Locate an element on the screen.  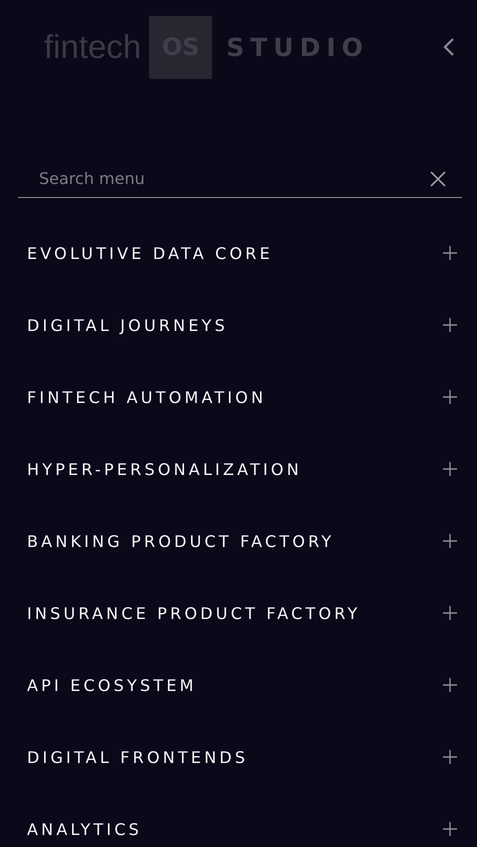
menu-item: BANKING PRODUCT FACTORY is located at coordinates (238, 541).